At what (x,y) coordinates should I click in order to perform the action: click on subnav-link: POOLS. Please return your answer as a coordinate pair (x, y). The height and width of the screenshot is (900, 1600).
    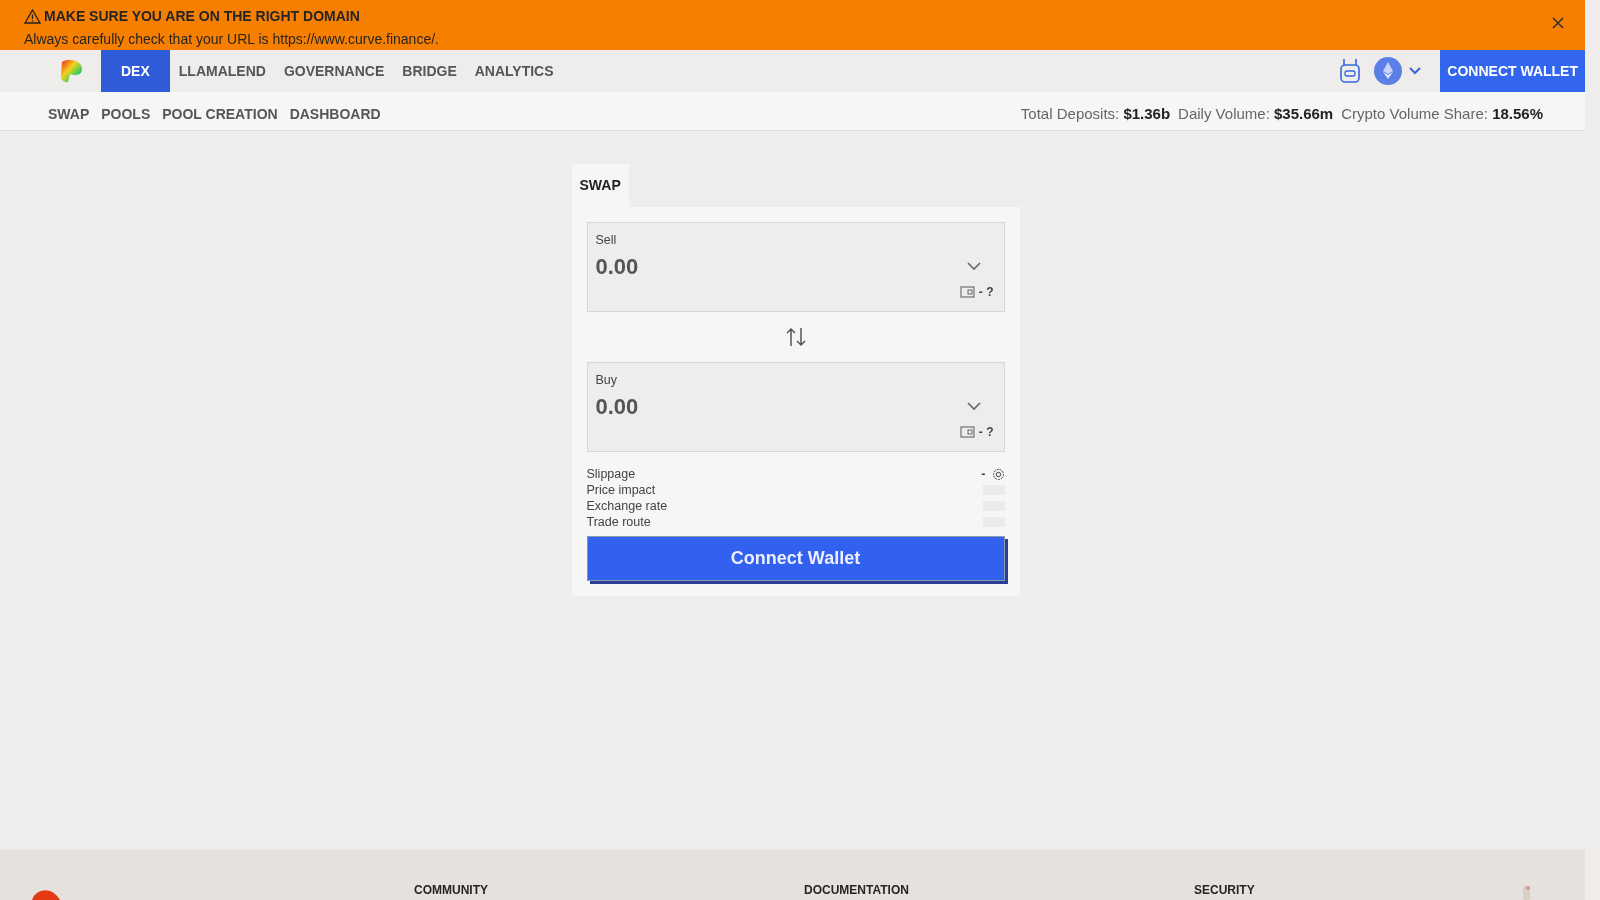
    Looking at the image, I should click on (126, 114).